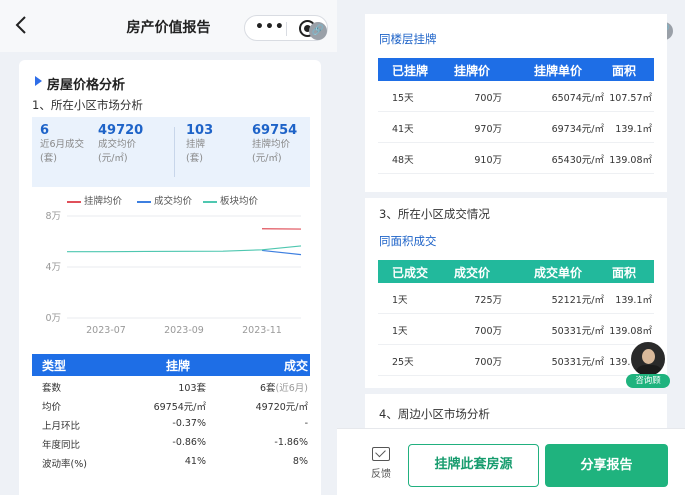  What do you see at coordinates (184, 330) in the screenshot?
I see `x-tick-label: 2023-09` at bounding box center [184, 330].